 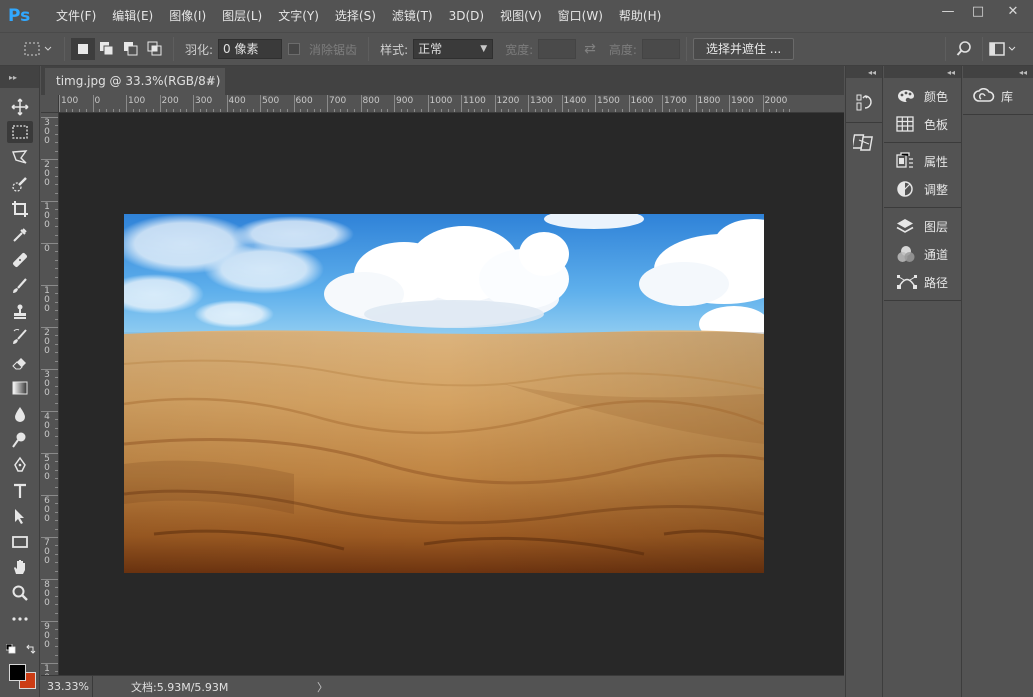 I want to click on properties-panel-button: 属性, so click(x=922, y=161).